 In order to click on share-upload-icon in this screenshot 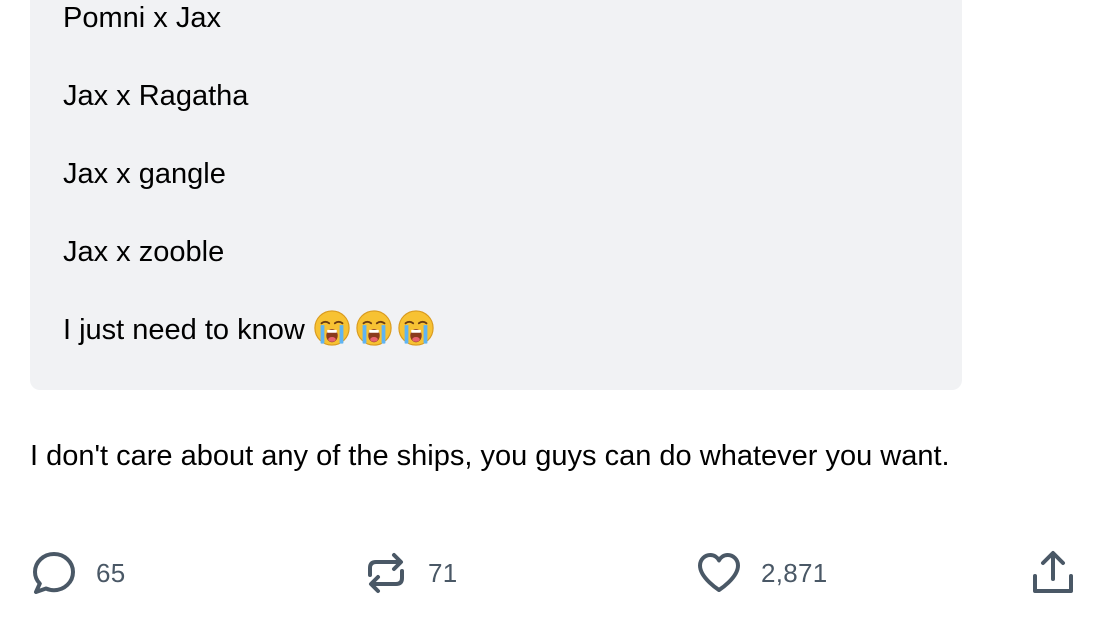, I will do `click(1053, 573)`.